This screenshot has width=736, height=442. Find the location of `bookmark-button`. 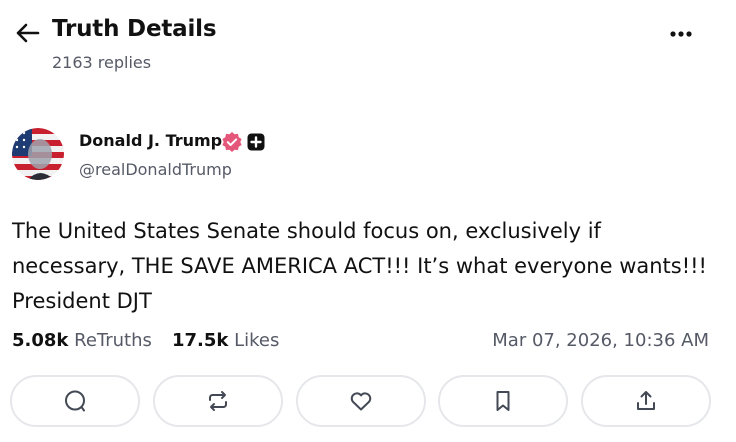

bookmark-button is located at coordinates (503, 401).